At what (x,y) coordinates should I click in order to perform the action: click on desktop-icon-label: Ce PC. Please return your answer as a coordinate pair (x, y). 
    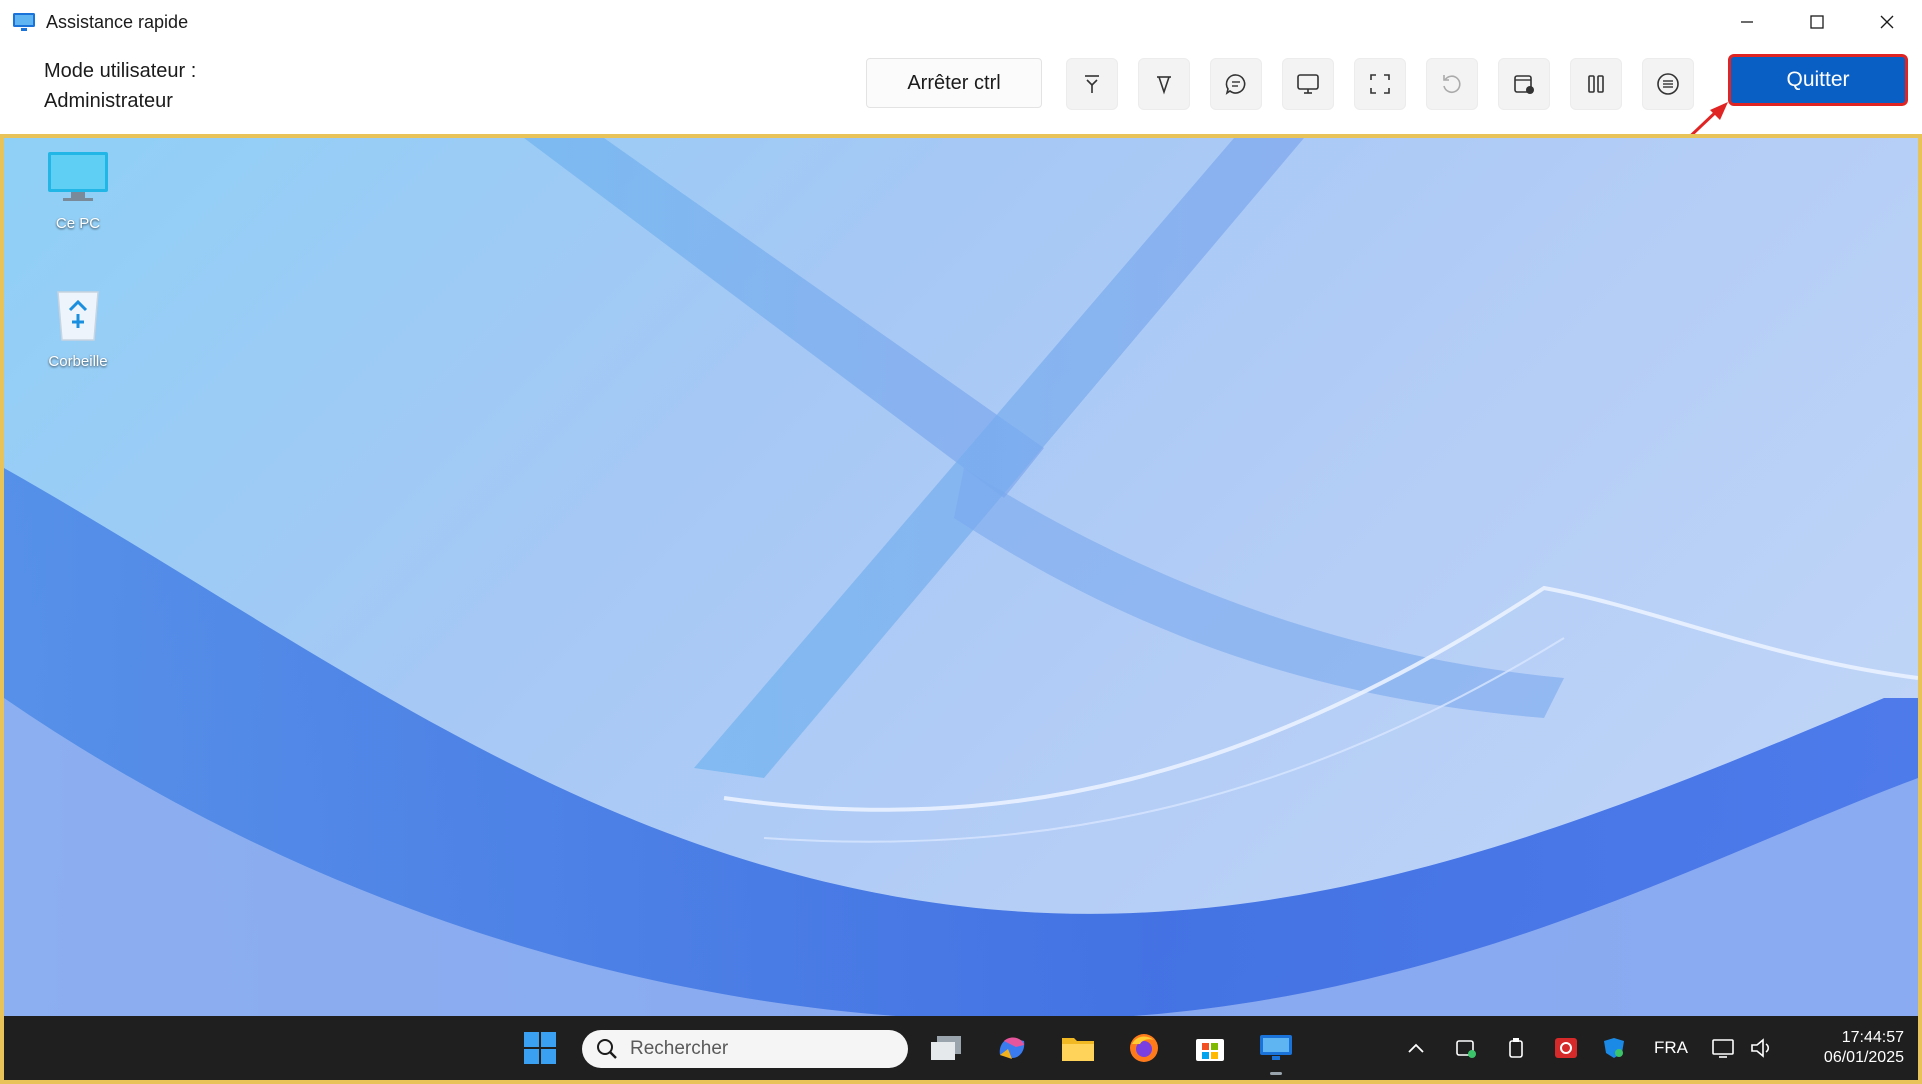
    Looking at the image, I should click on (78, 223).